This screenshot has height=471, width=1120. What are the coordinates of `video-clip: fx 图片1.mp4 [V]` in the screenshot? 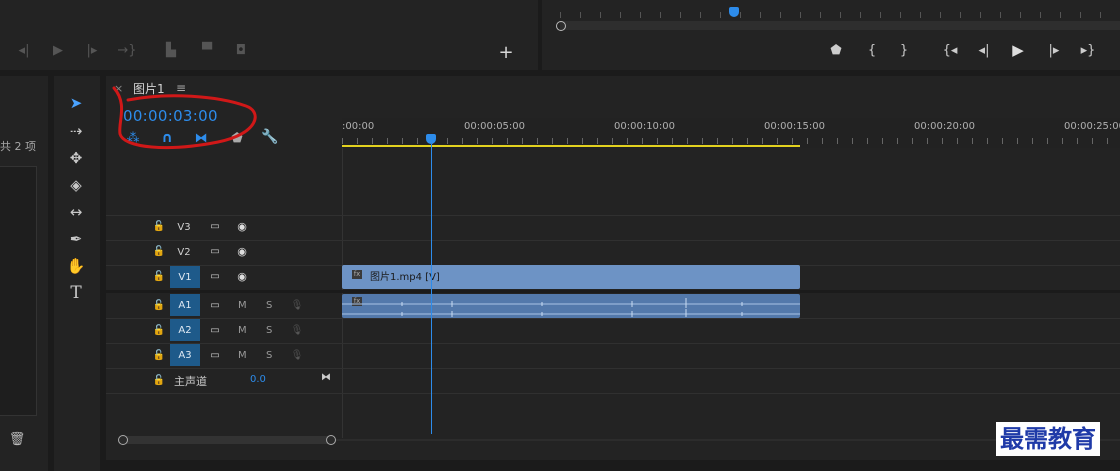 It's located at (571, 277).